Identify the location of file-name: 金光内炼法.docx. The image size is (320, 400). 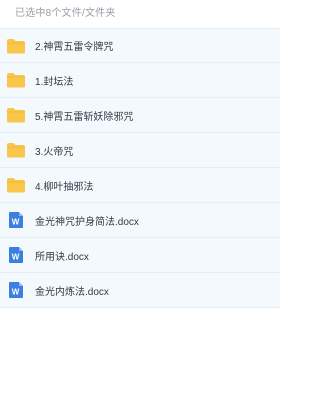
(72, 292).